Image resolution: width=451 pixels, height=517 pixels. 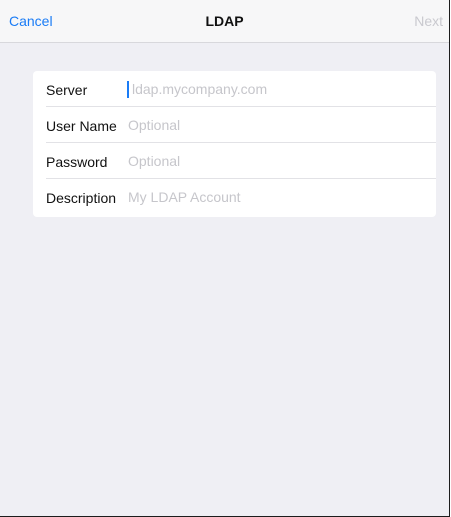 What do you see at coordinates (77, 162) in the screenshot?
I see `password-label: Password` at bounding box center [77, 162].